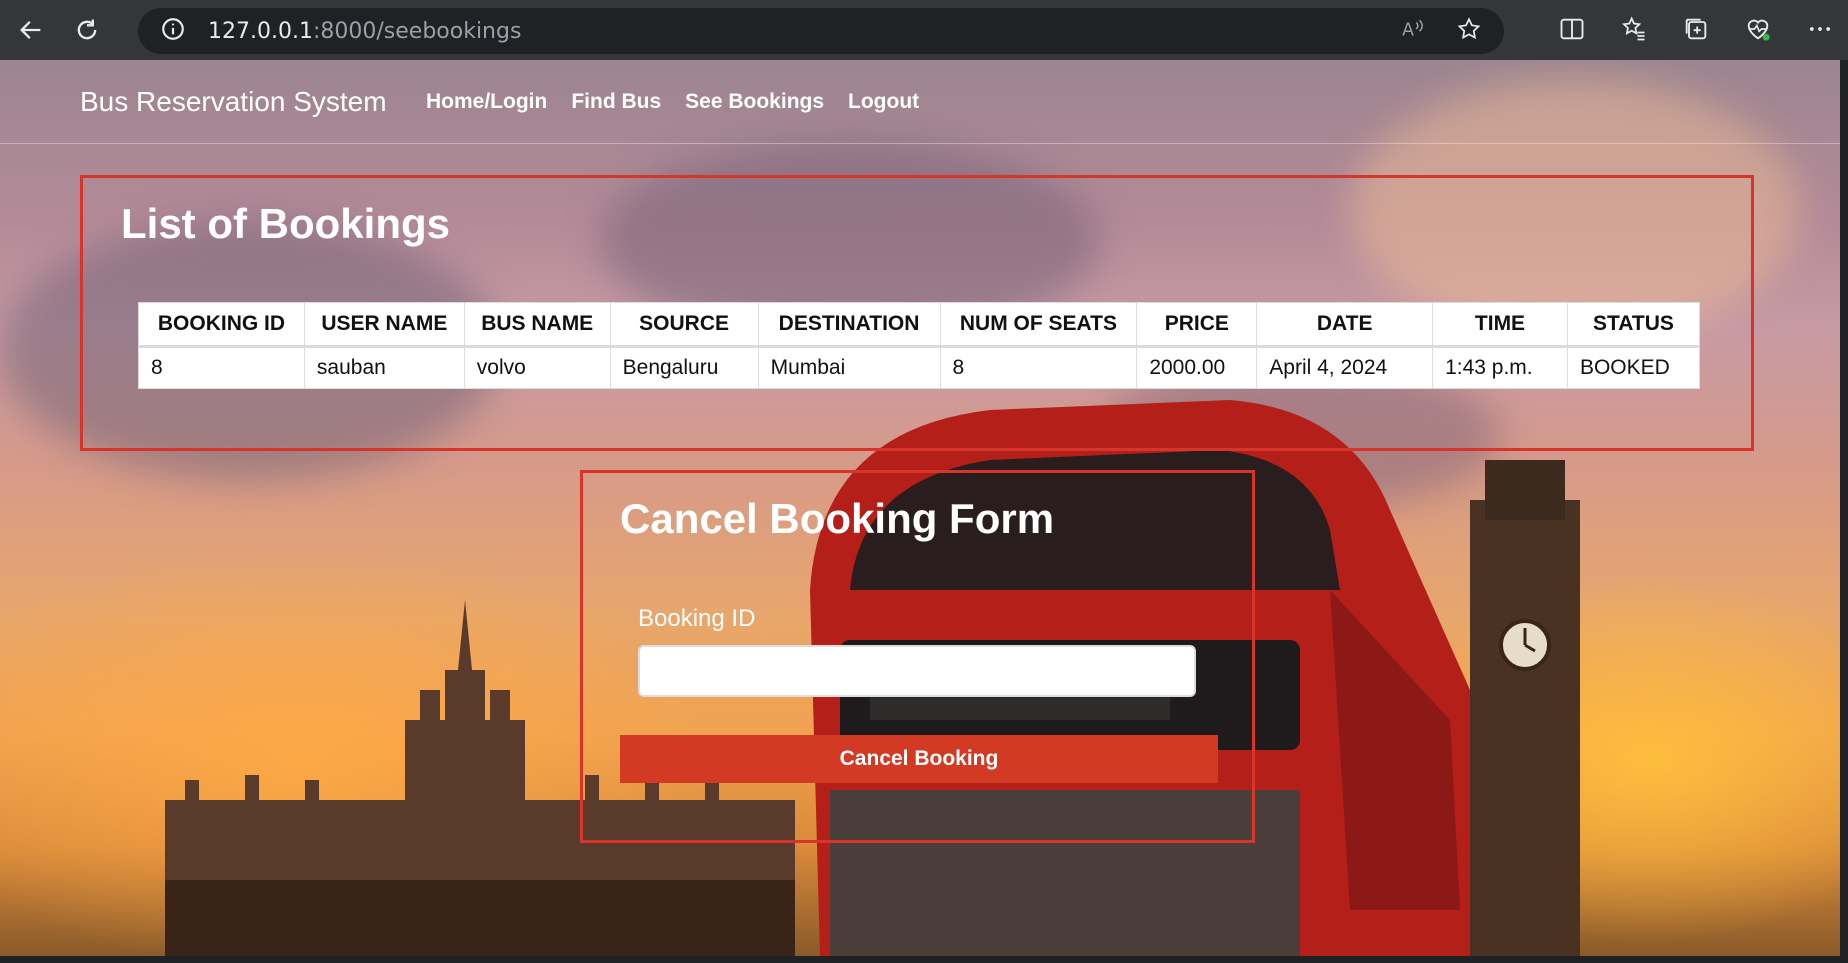  Describe the element at coordinates (616, 102) in the screenshot. I see `nav-link-find-bus: Find Bus` at that location.